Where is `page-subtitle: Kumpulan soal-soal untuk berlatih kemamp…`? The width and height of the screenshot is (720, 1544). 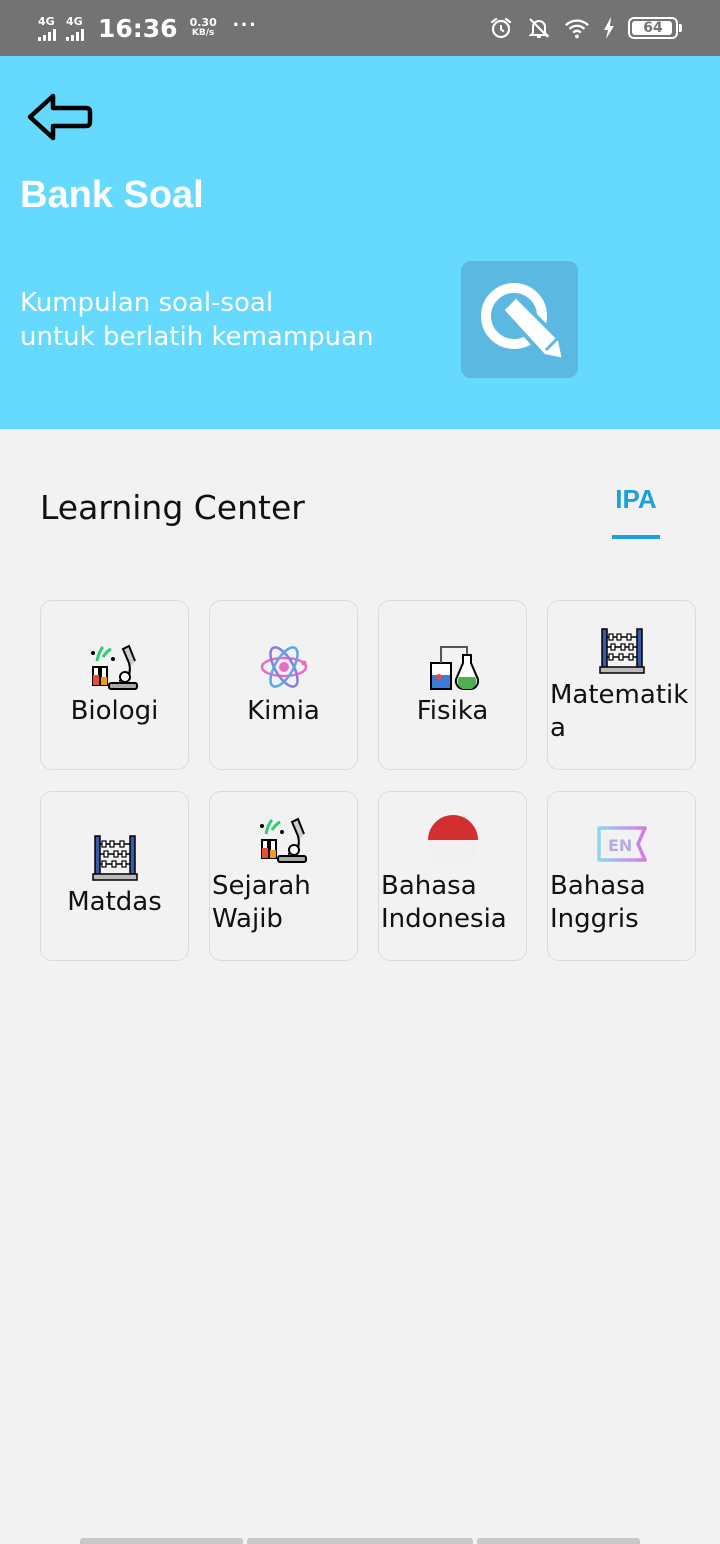
page-subtitle: Kumpulan soal-soal untuk berlatih kemamp… is located at coordinates (197, 320).